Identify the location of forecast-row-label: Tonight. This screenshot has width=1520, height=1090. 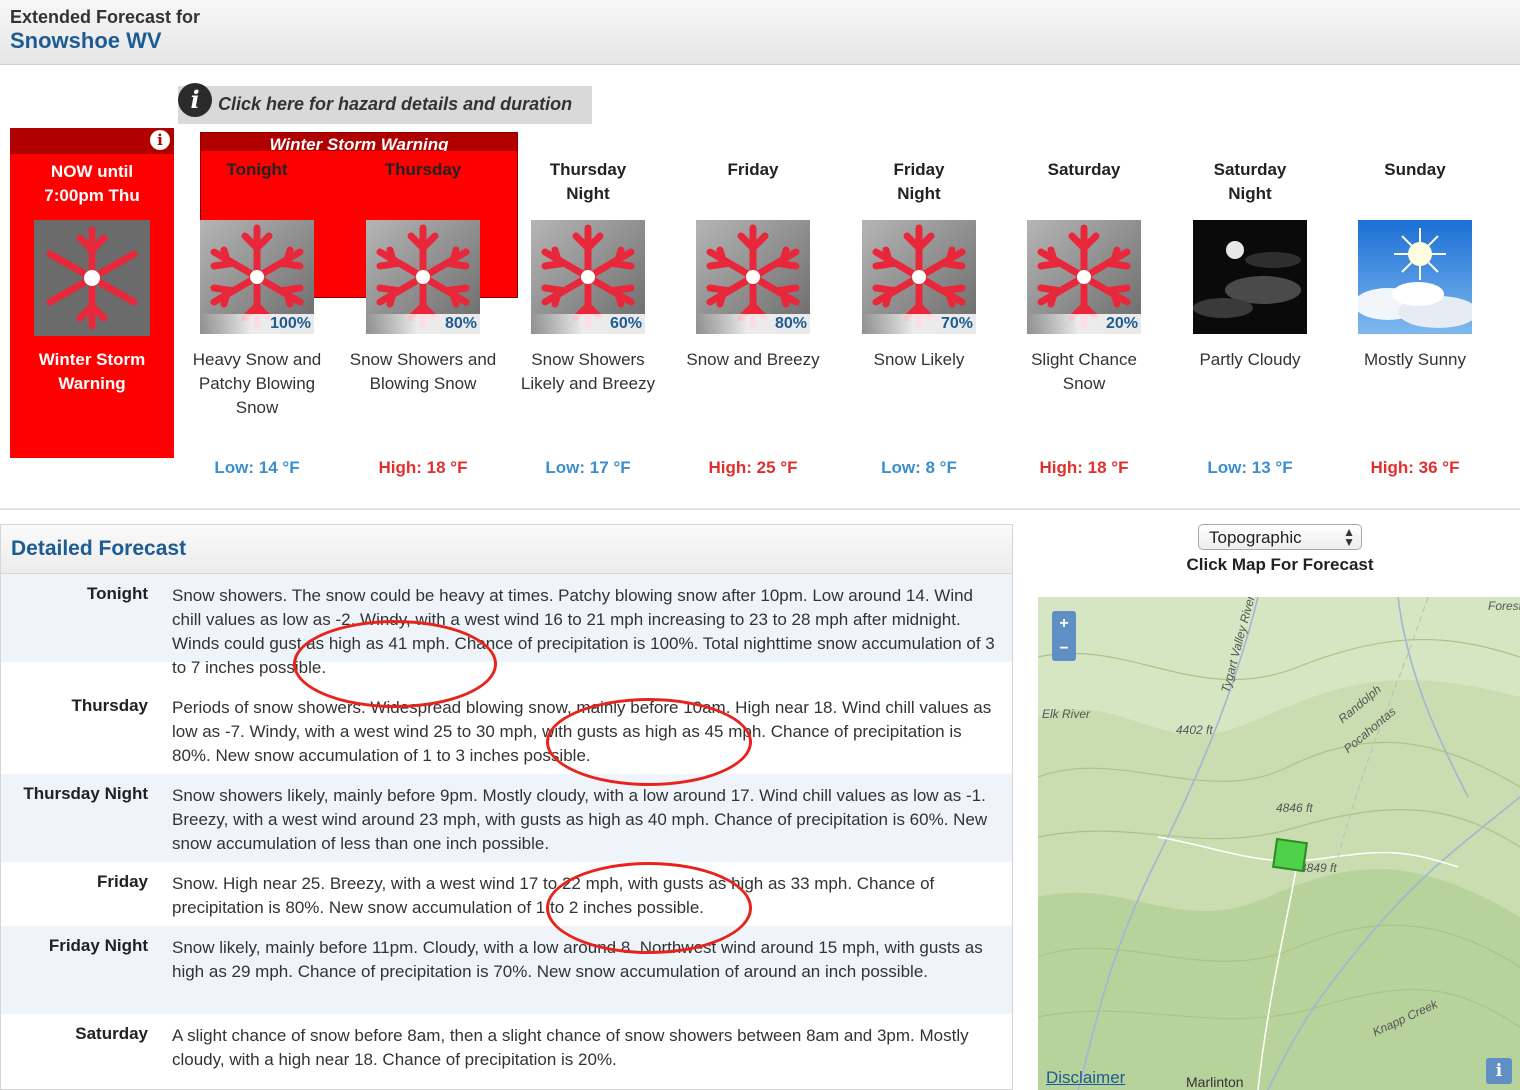
(117, 593).